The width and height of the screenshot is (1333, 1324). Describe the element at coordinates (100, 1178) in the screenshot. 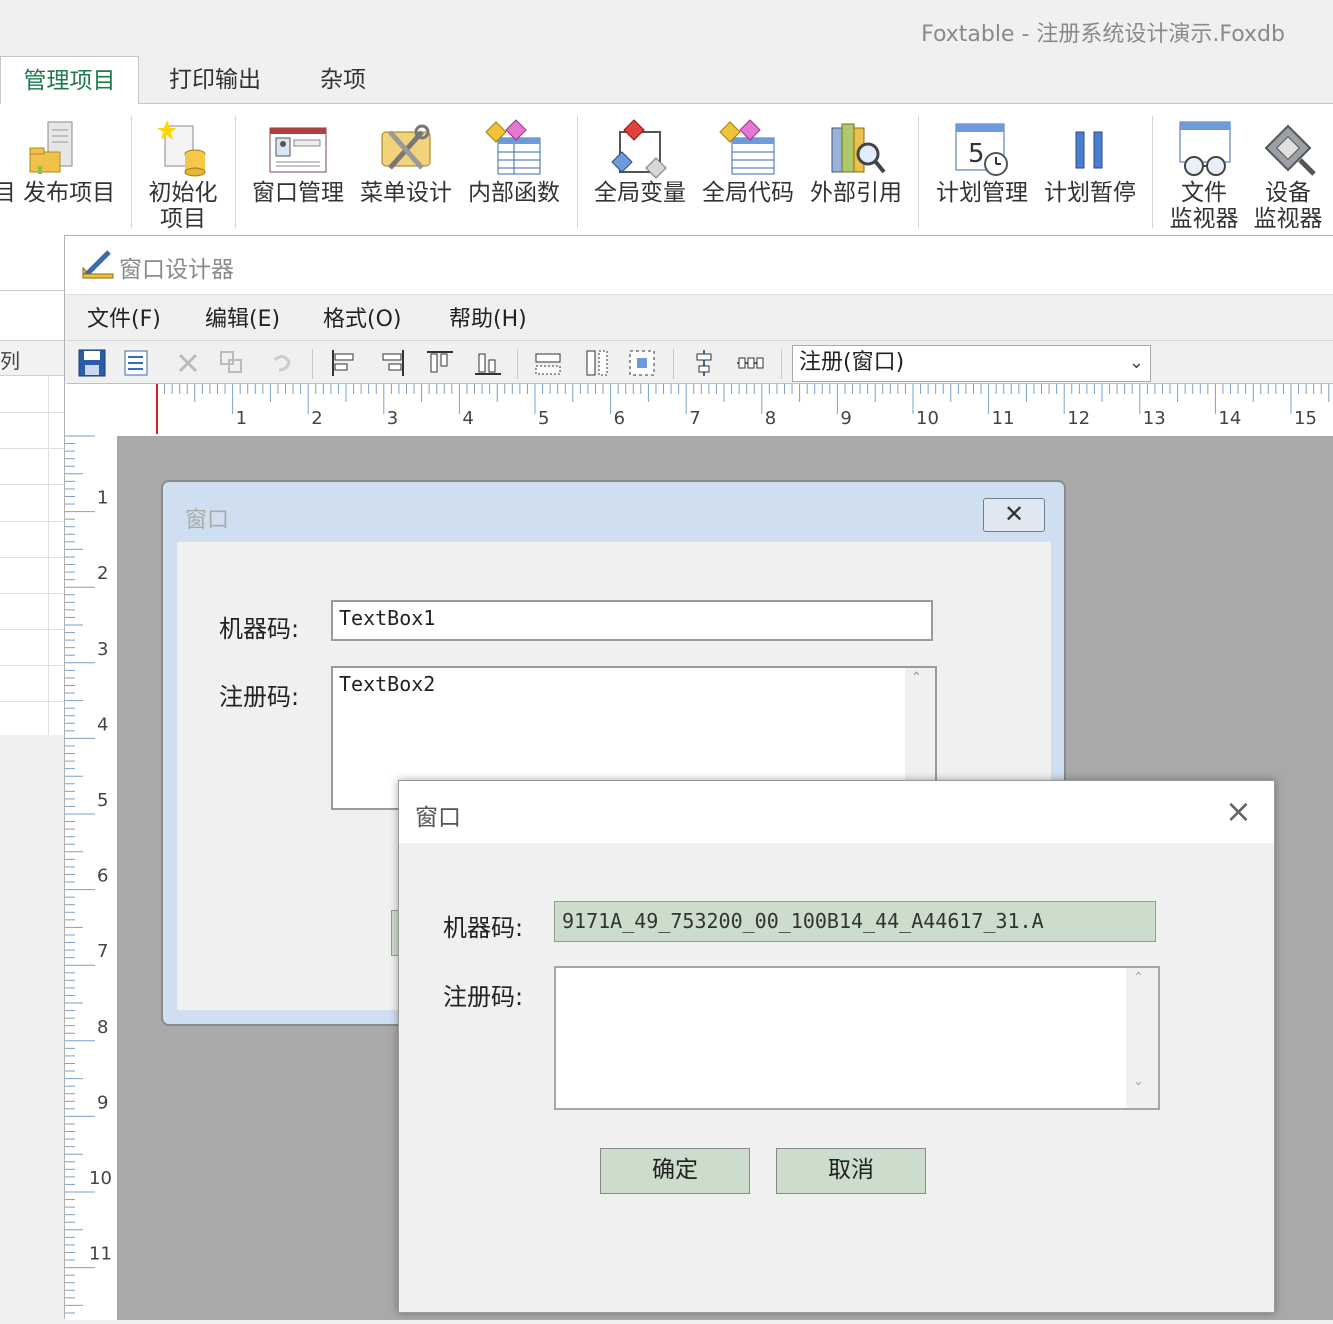

I see `ruler-label: 10` at that location.